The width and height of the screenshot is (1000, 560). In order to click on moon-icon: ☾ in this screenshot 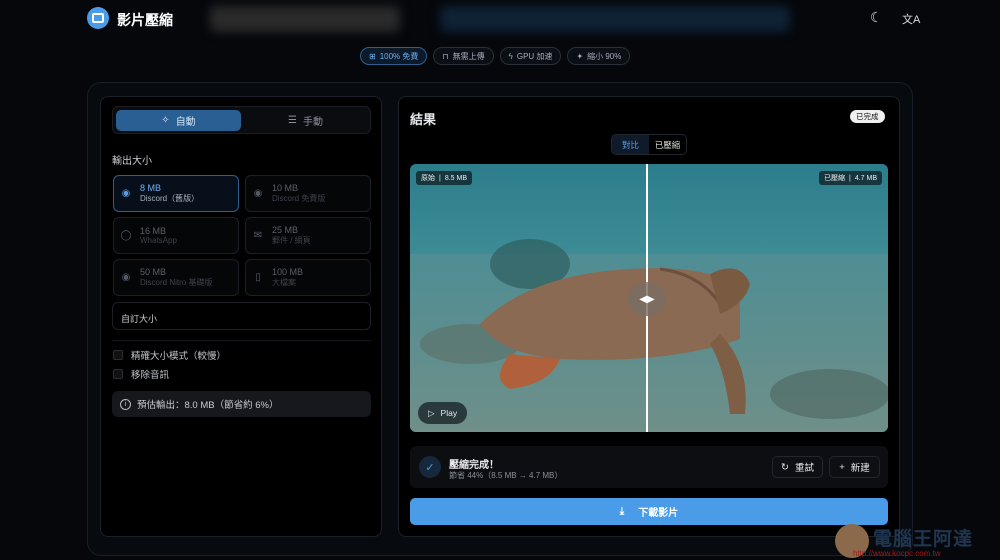, I will do `click(876, 17)`.